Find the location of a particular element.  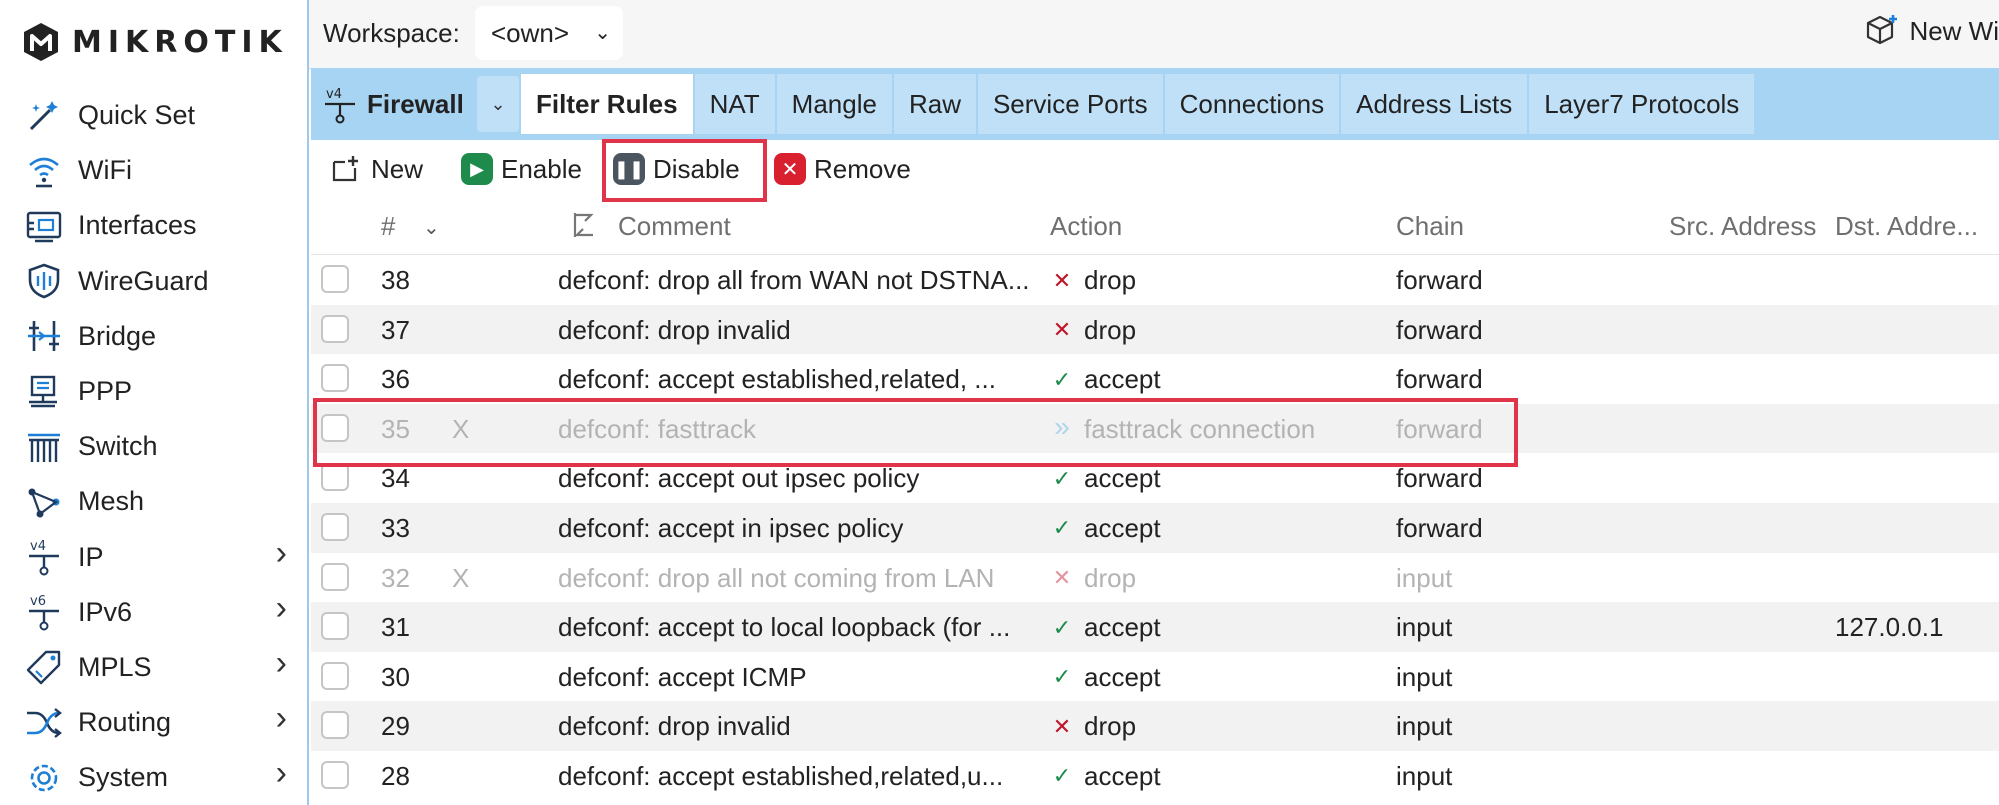

sidebar-item-mpls: MPLS › is located at coordinates (153, 667).